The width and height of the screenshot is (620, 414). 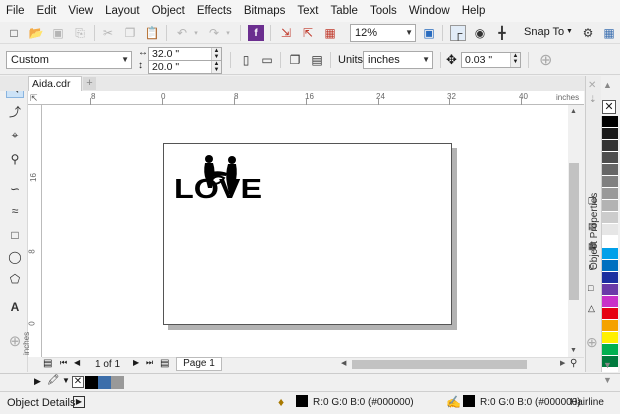 What do you see at coordinates (15, 307) in the screenshot?
I see `text-tool-icon: A` at bounding box center [15, 307].